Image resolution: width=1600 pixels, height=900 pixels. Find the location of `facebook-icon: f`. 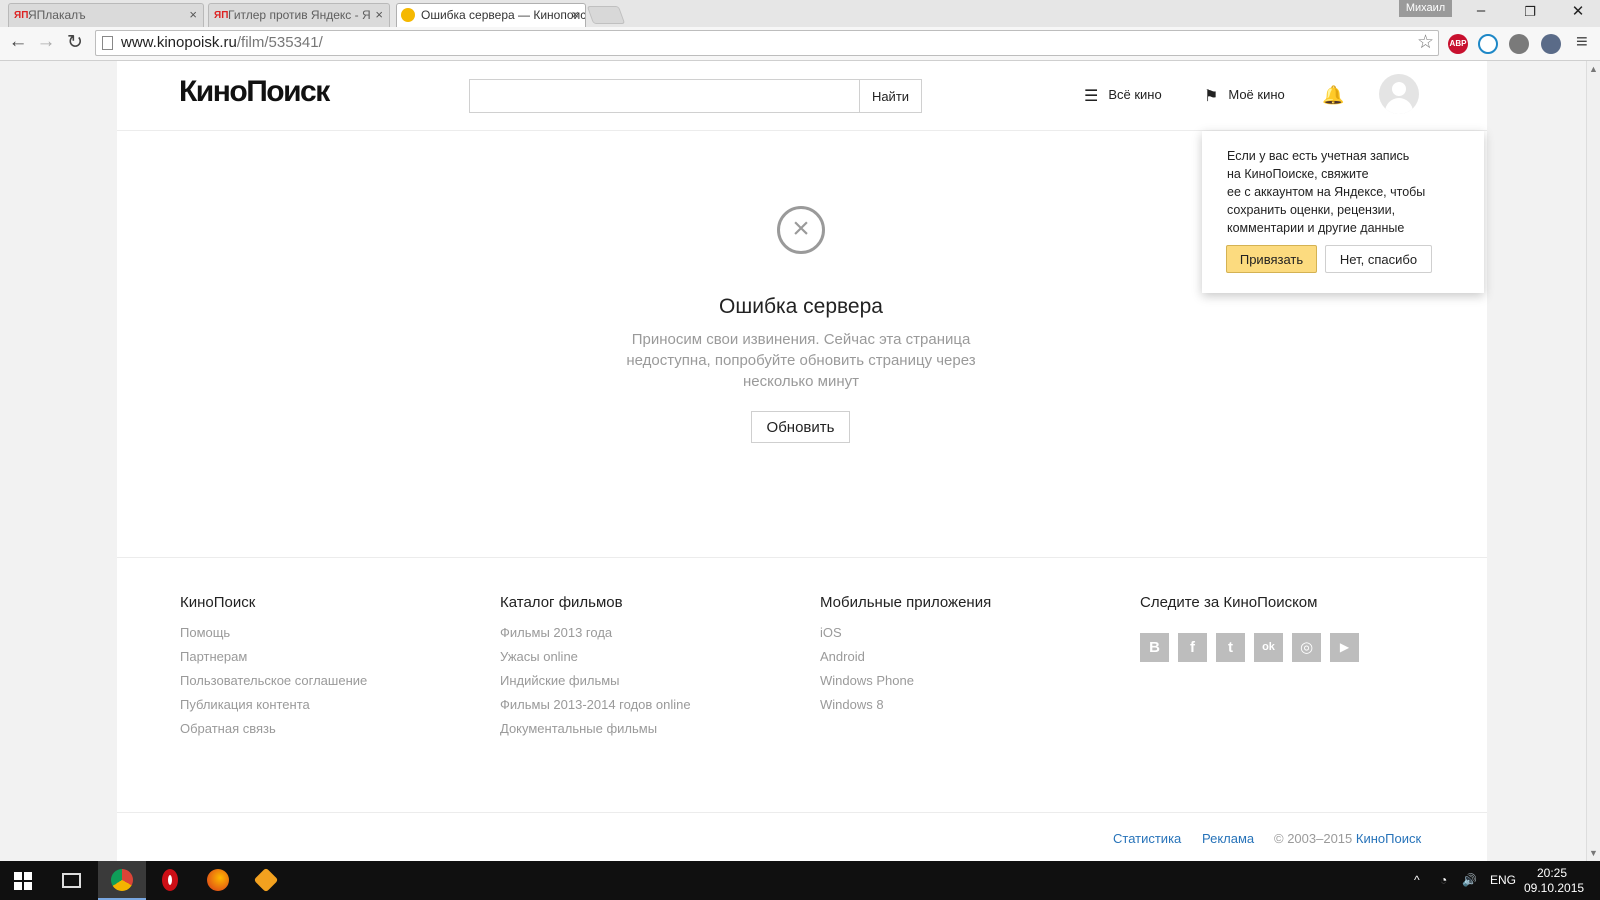

facebook-icon: f is located at coordinates (1192, 647).